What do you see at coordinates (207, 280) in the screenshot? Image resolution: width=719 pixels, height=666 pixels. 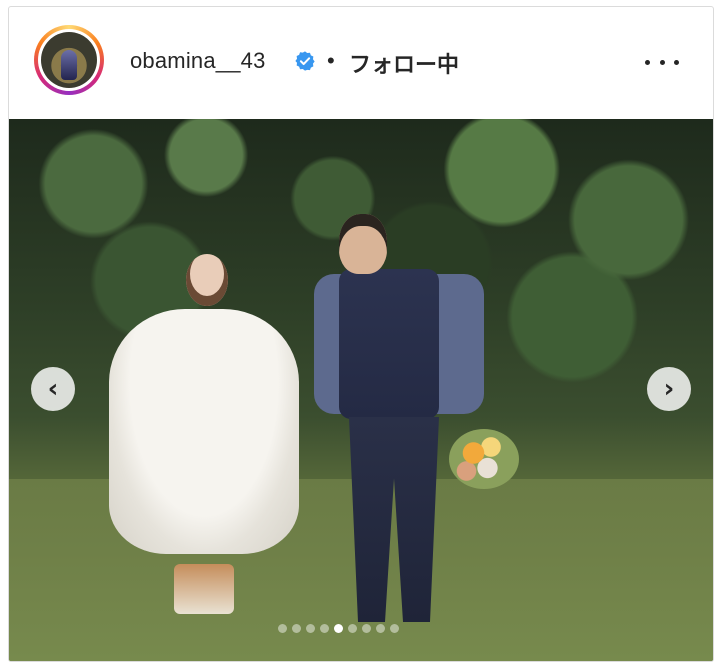 I see `bride` at bounding box center [207, 280].